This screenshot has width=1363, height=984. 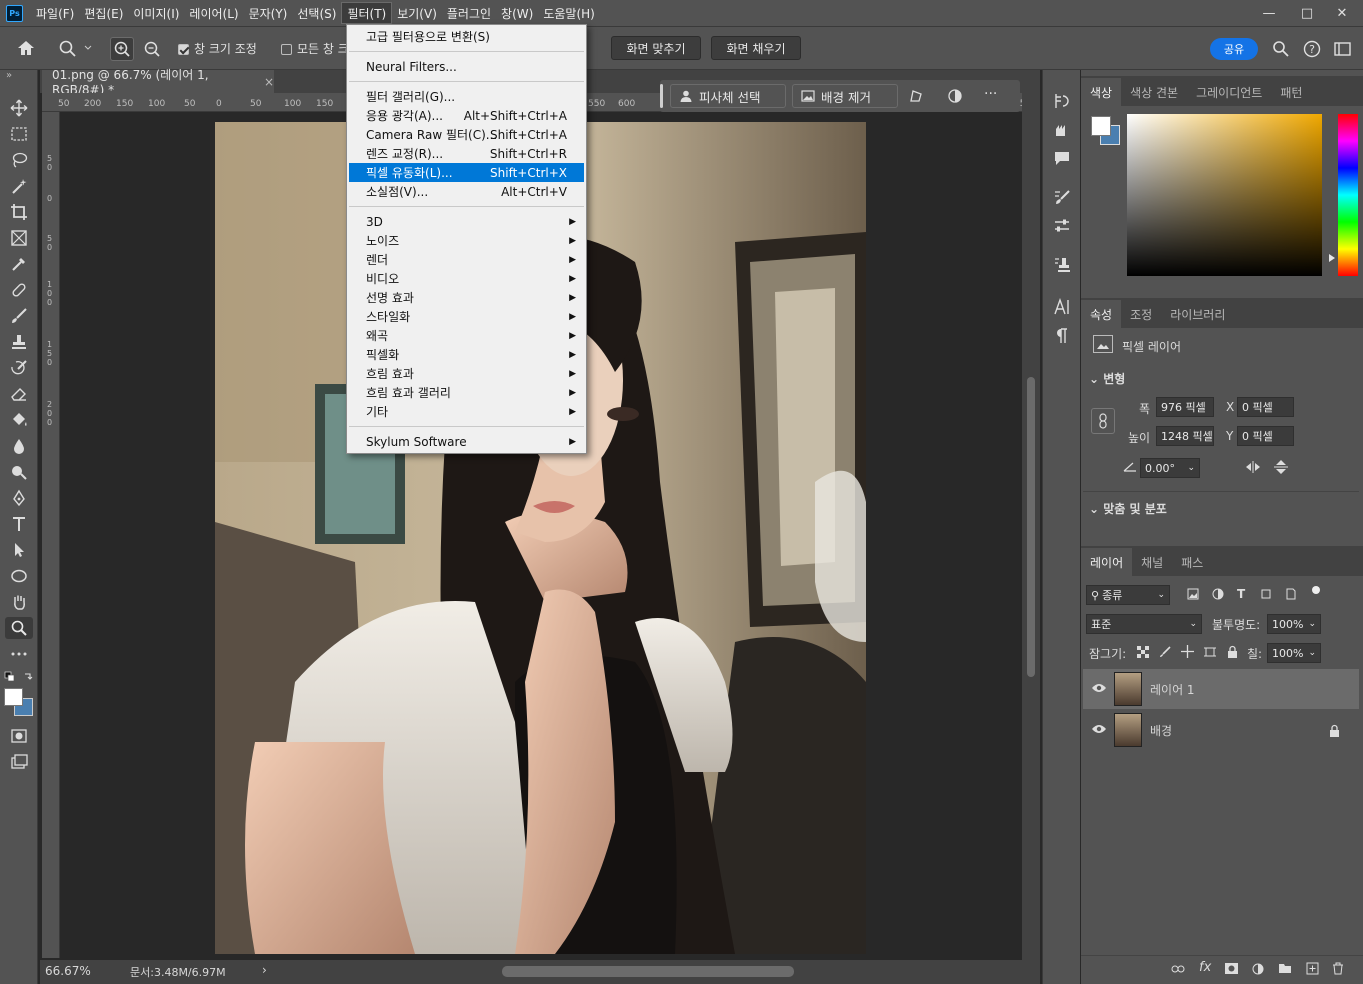 I want to click on transform-section-header: ⌄ 변형, so click(x=1107, y=378).